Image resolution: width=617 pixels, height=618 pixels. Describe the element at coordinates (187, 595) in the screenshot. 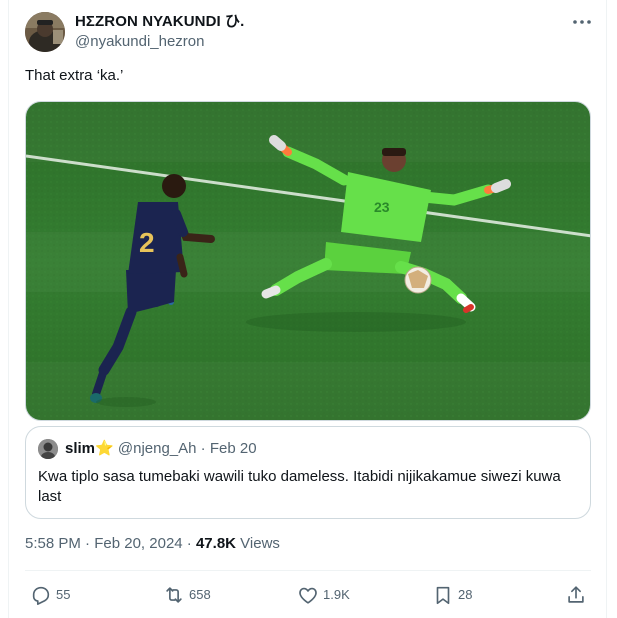

I see `repost-button: 658` at that location.